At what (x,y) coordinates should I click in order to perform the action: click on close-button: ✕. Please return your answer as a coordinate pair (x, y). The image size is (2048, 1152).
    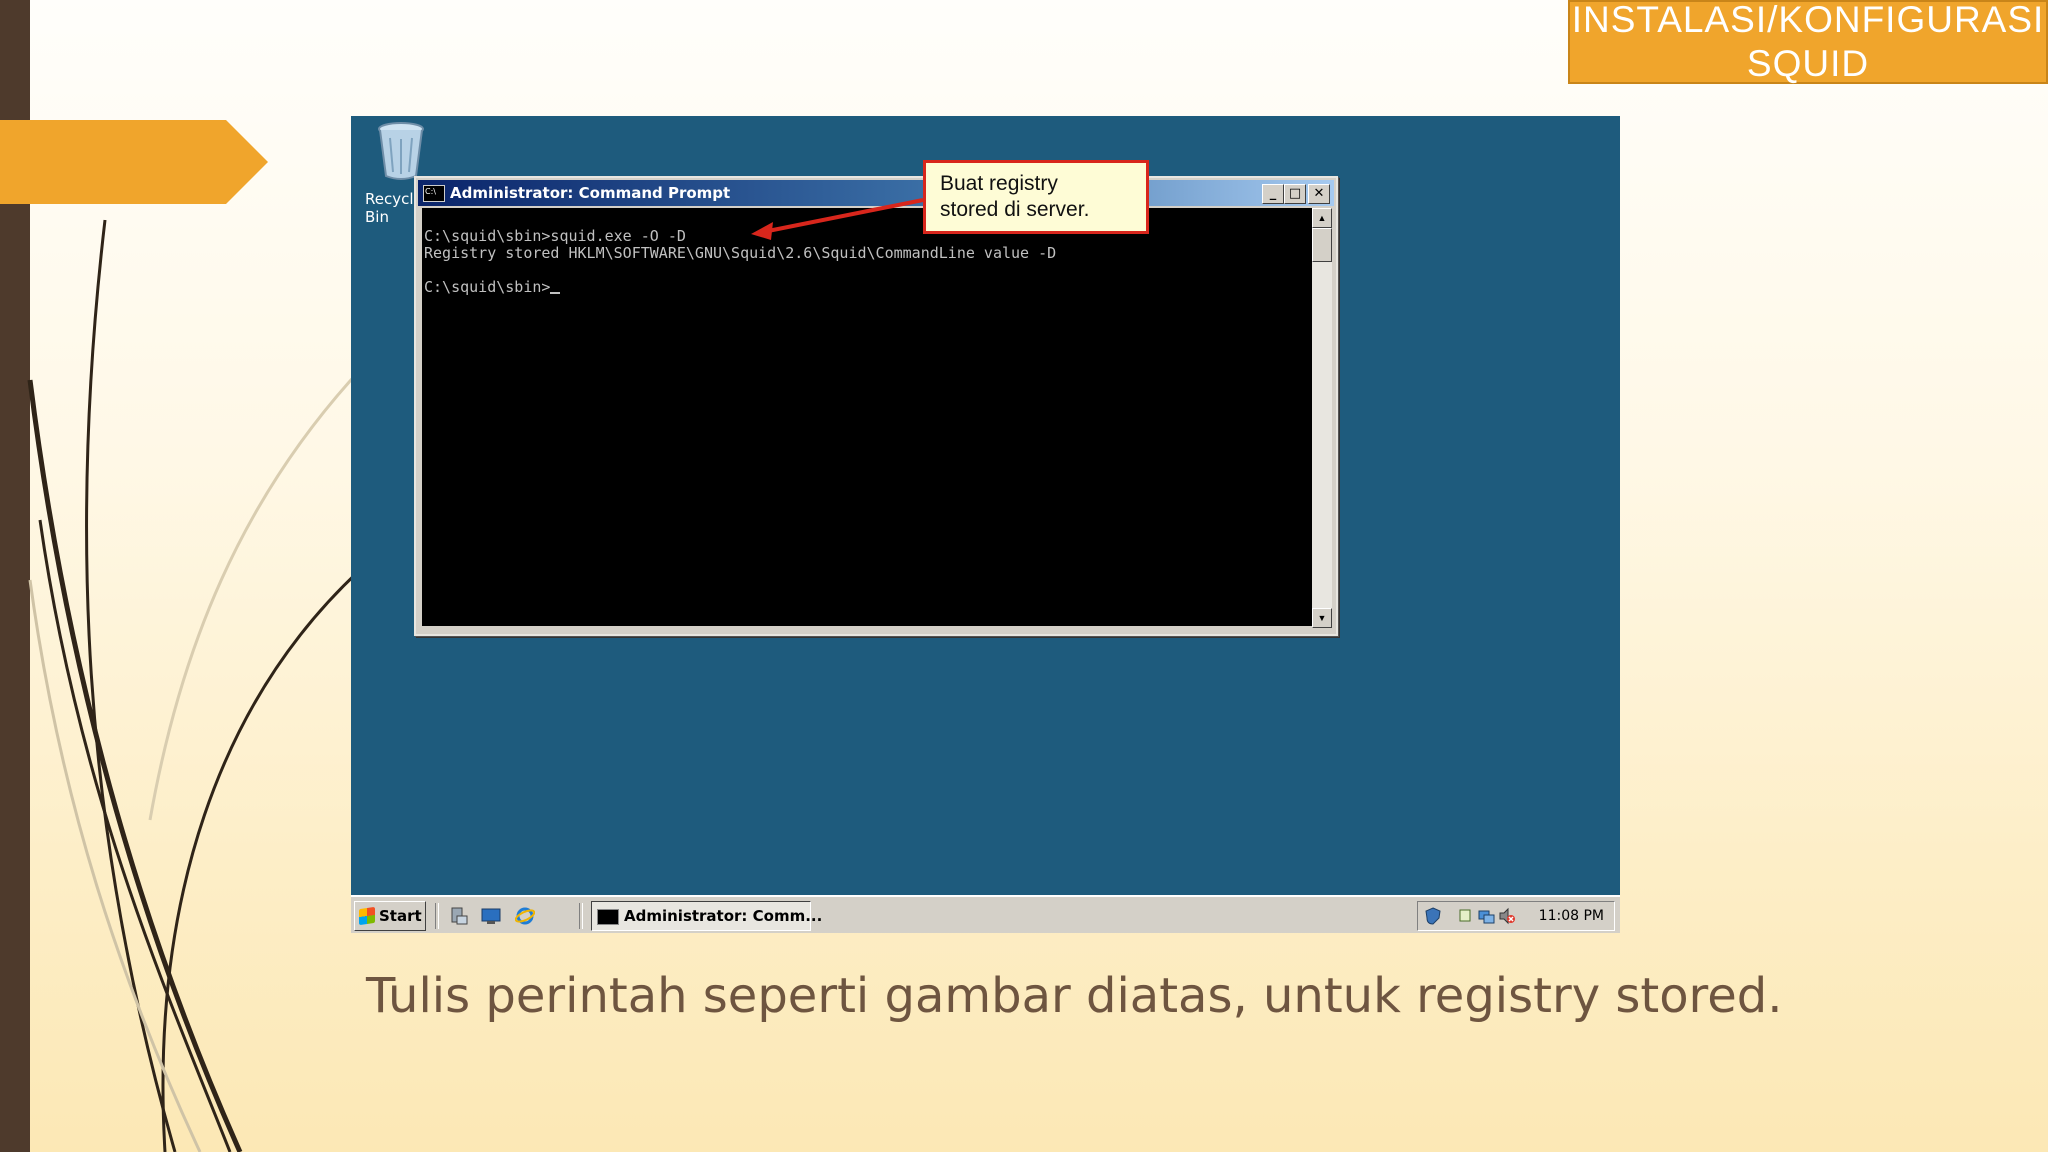
    Looking at the image, I should click on (1319, 194).